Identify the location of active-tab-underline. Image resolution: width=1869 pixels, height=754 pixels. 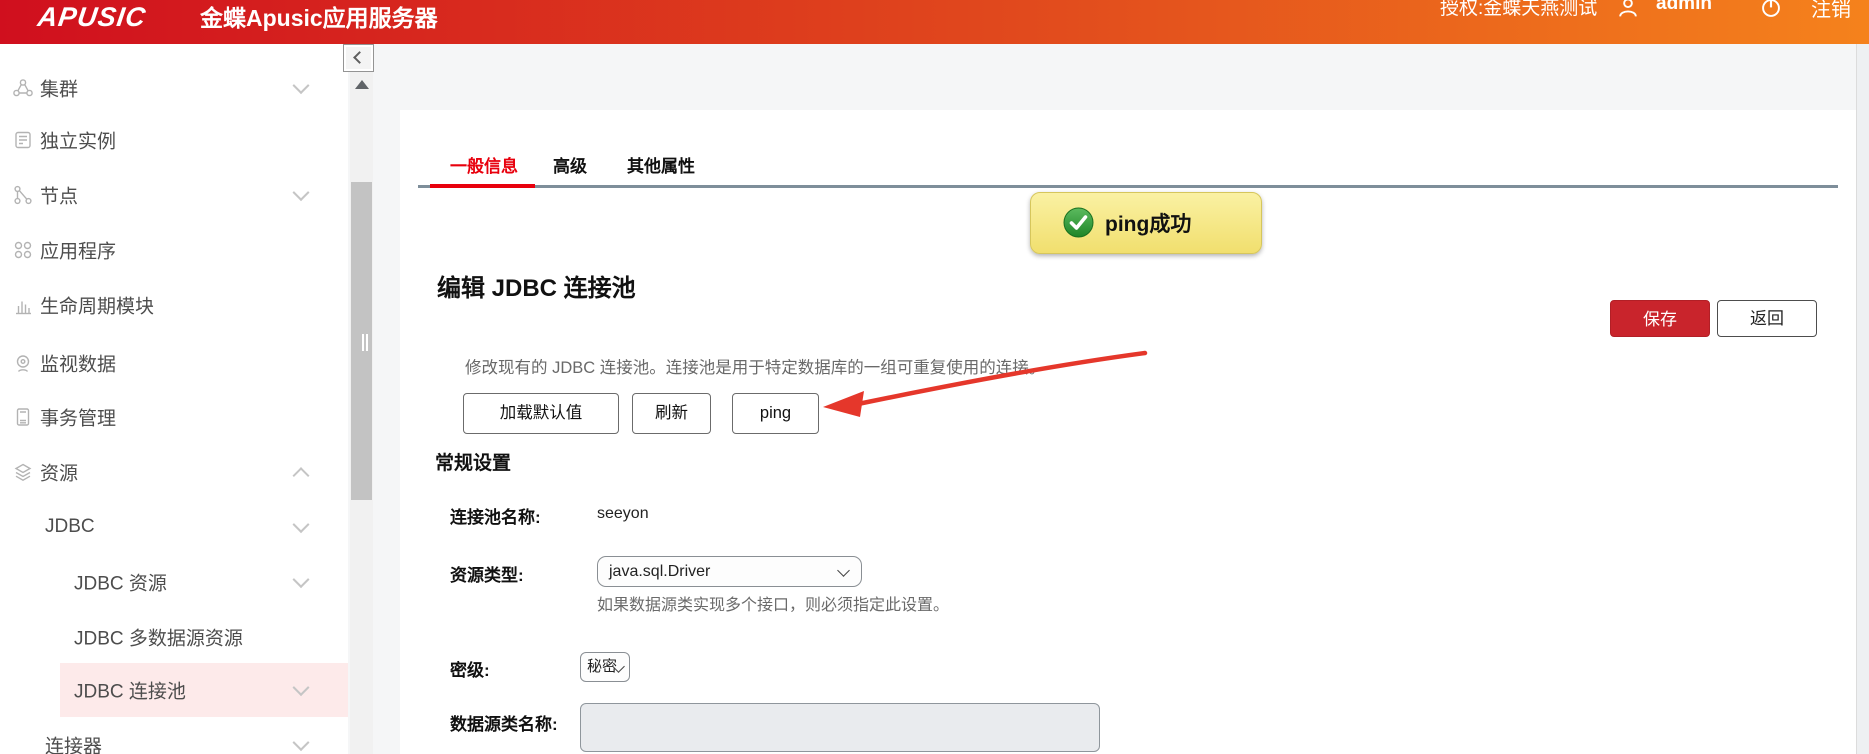
(482, 186).